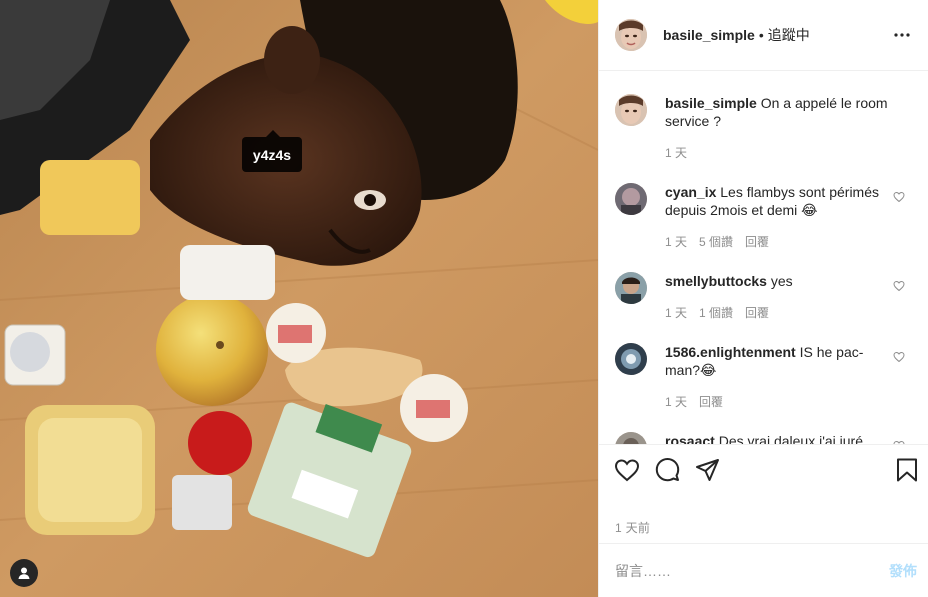 Image resolution: width=928 pixels, height=597 pixels. What do you see at coordinates (632, 527) in the screenshot?
I see `post-timestamp: 1 天前` at bounding box center [632, 527].